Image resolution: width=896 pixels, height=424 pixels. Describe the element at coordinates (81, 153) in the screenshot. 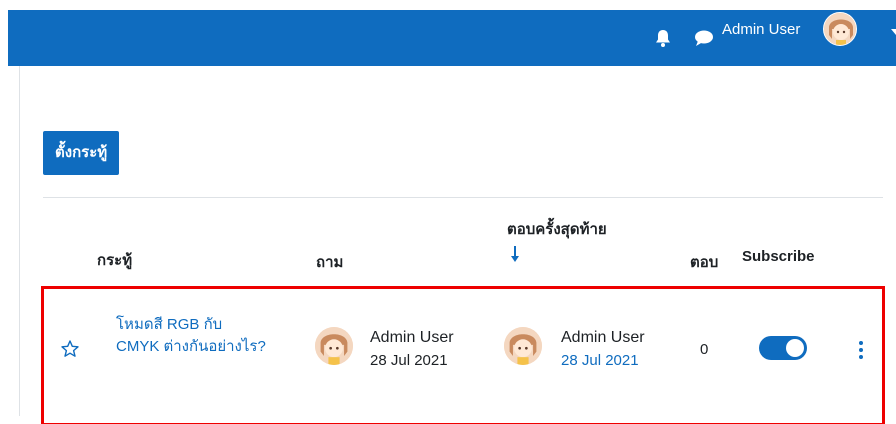

I see `add-topic-button: ตั้งกระทู้` at that location.